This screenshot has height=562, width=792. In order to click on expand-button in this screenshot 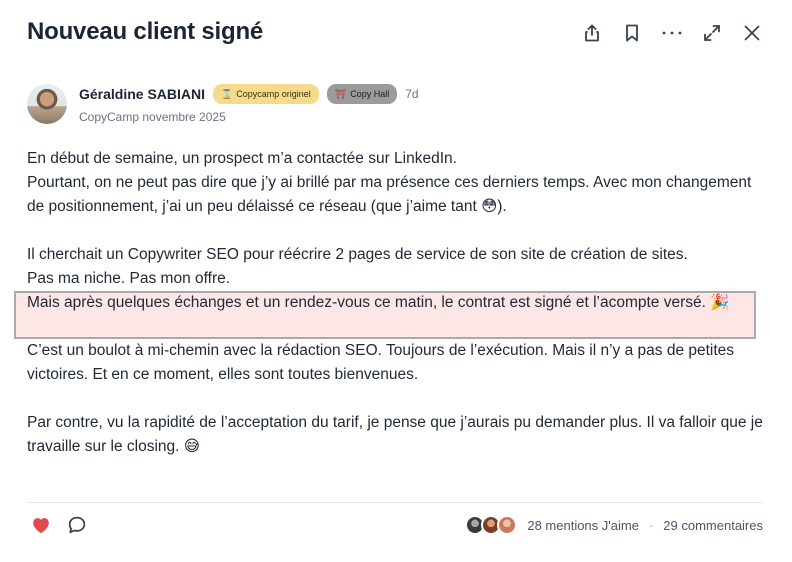, I will do `click(712, 33)`.